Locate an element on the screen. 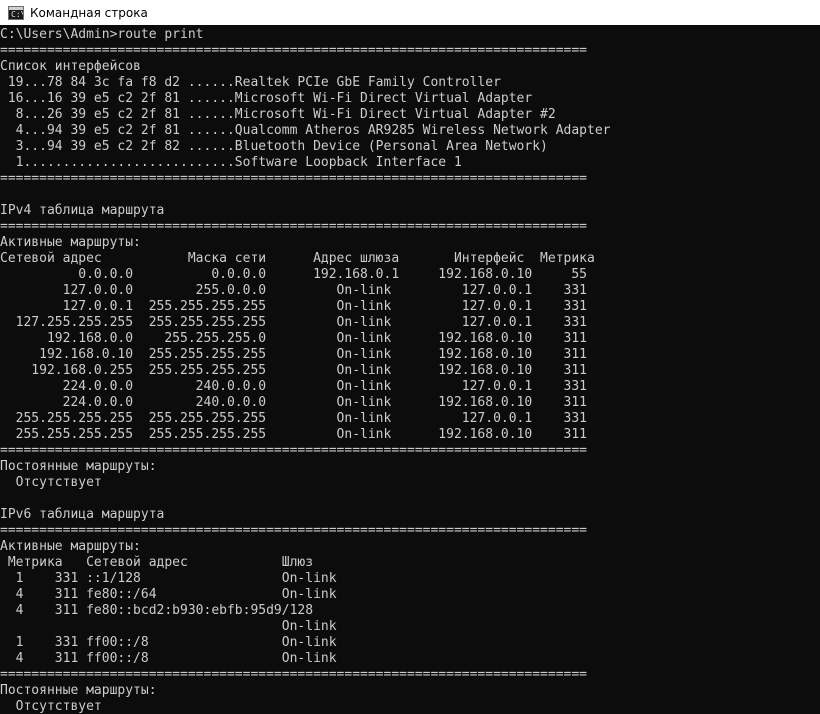  console-line: Метрика Сетевой адрес Шлюз is located at coordinates (157, 562).